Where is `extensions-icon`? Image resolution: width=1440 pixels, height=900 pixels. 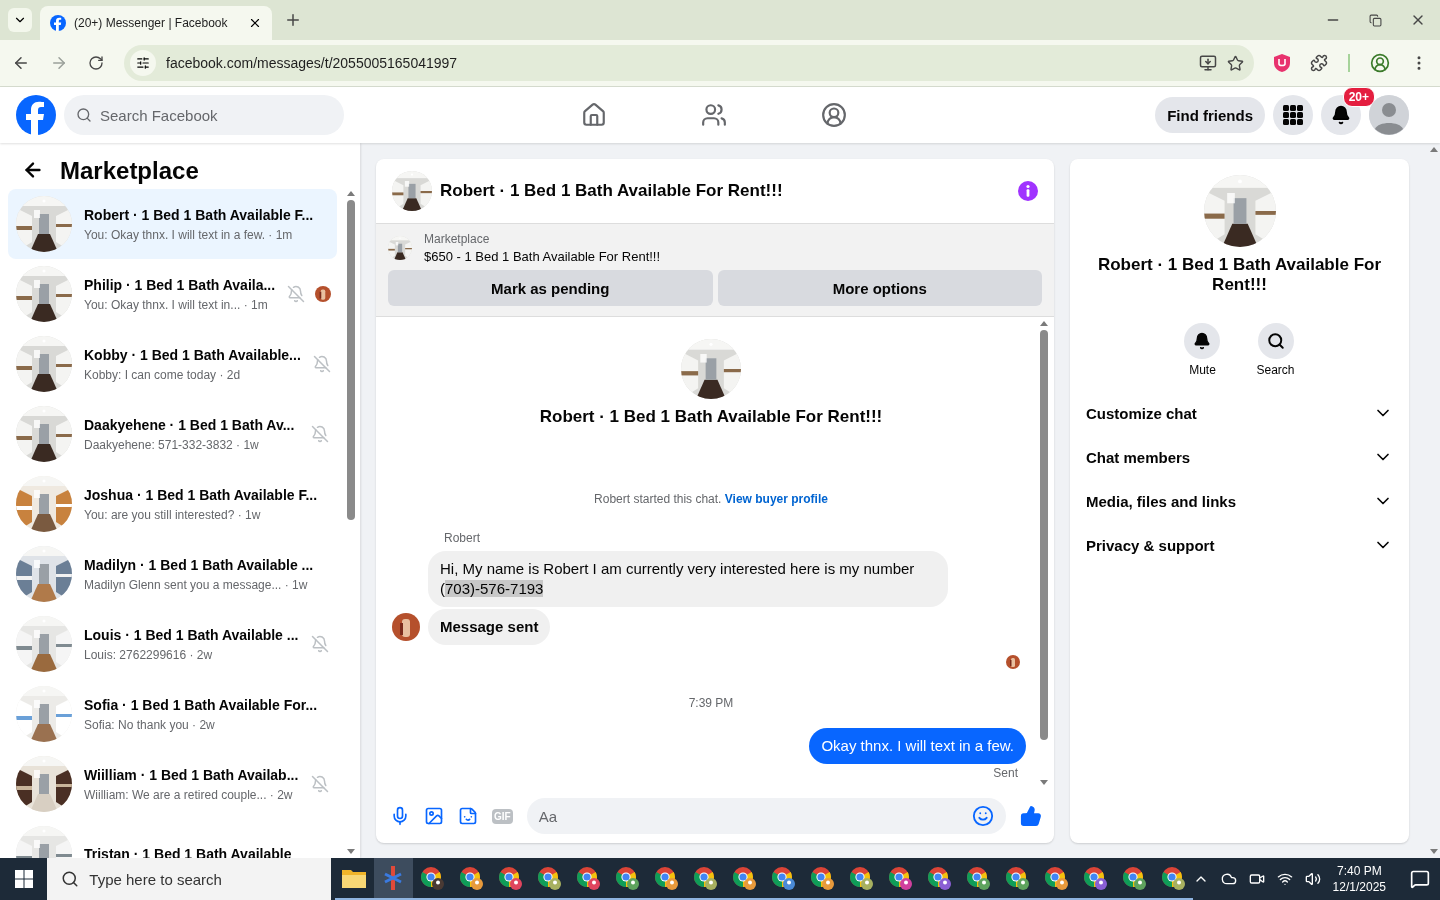 extensions-icon is located at coordinates (1319, 63).